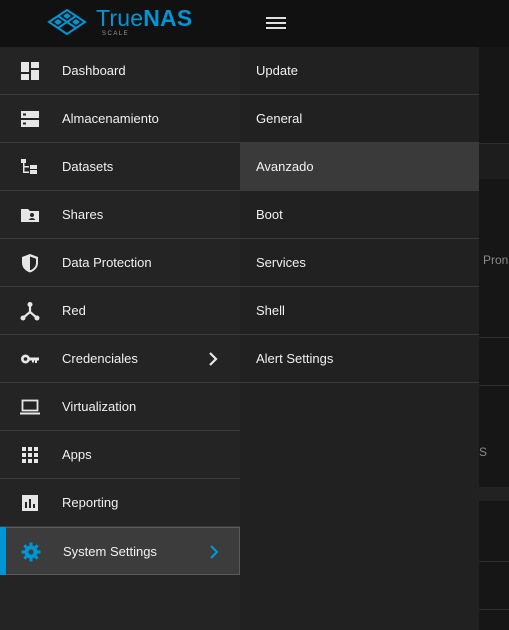  What do you see at coordinates (120, 18) in the screenshot?
I see `brand-true: True` at bounding box center [120, 18].